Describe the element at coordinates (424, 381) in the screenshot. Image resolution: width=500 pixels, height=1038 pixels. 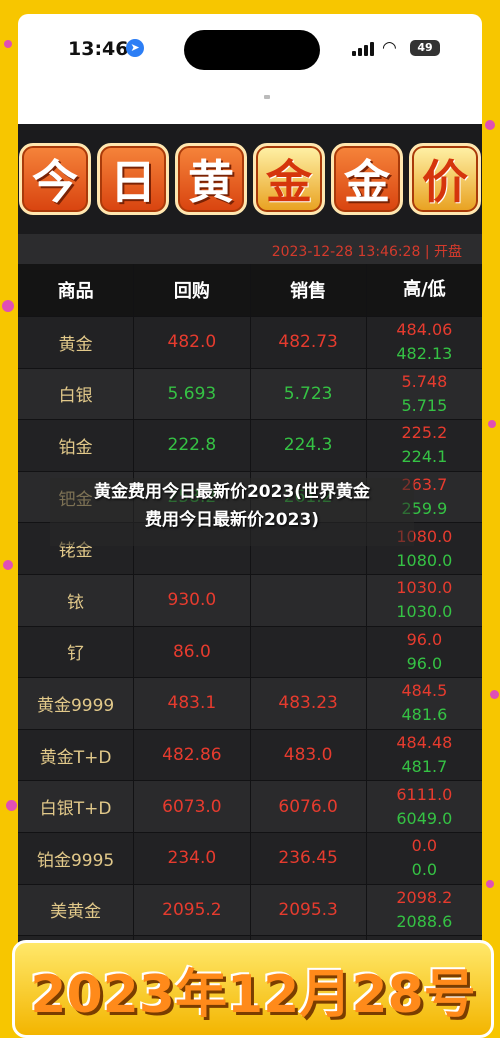
I see `high-price: 5.748` at that location.